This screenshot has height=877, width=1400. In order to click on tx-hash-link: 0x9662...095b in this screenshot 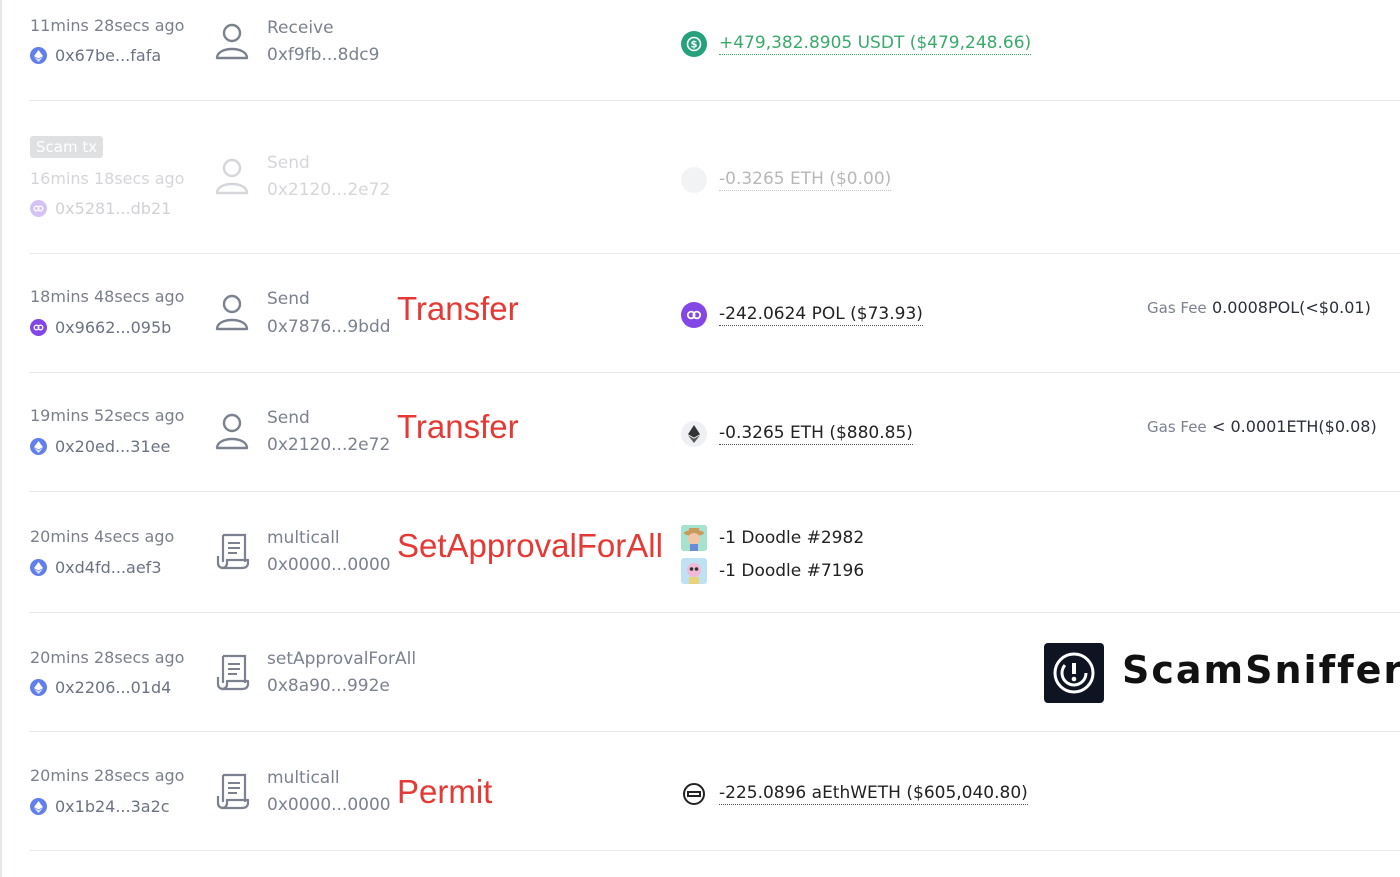, I will do `click(100, 327)`.